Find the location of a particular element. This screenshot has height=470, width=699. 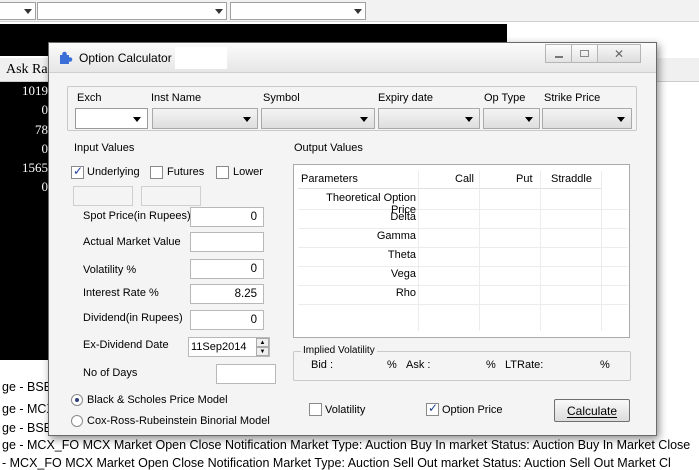

grid-cell: 1565 is located at coordinates (35, 167).